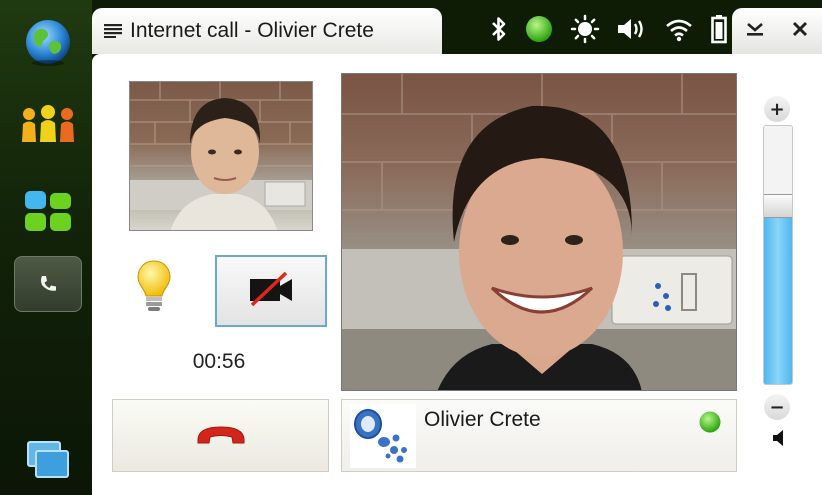  I want to click on volume-icon, so click(632, 31).